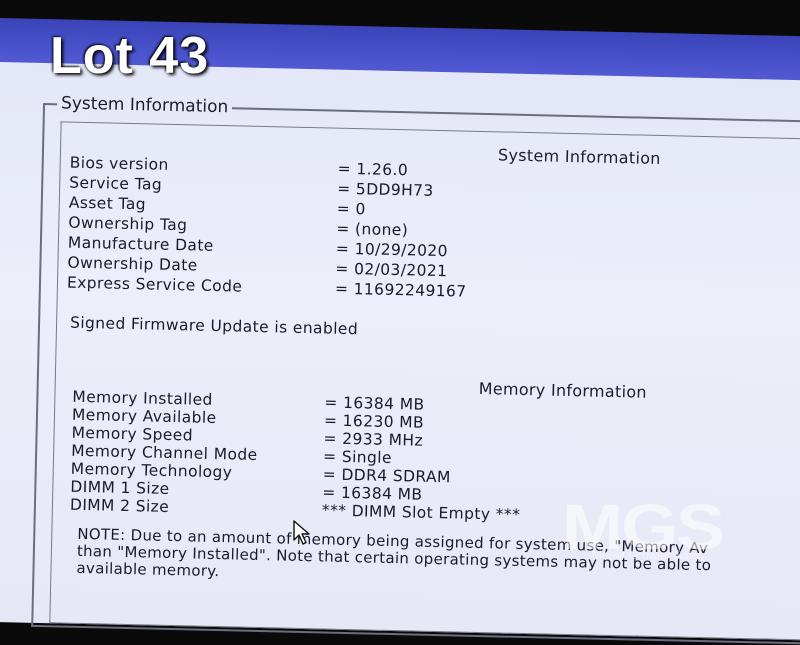  I want to click on lot-label: Lot 43, so click(130, 56).